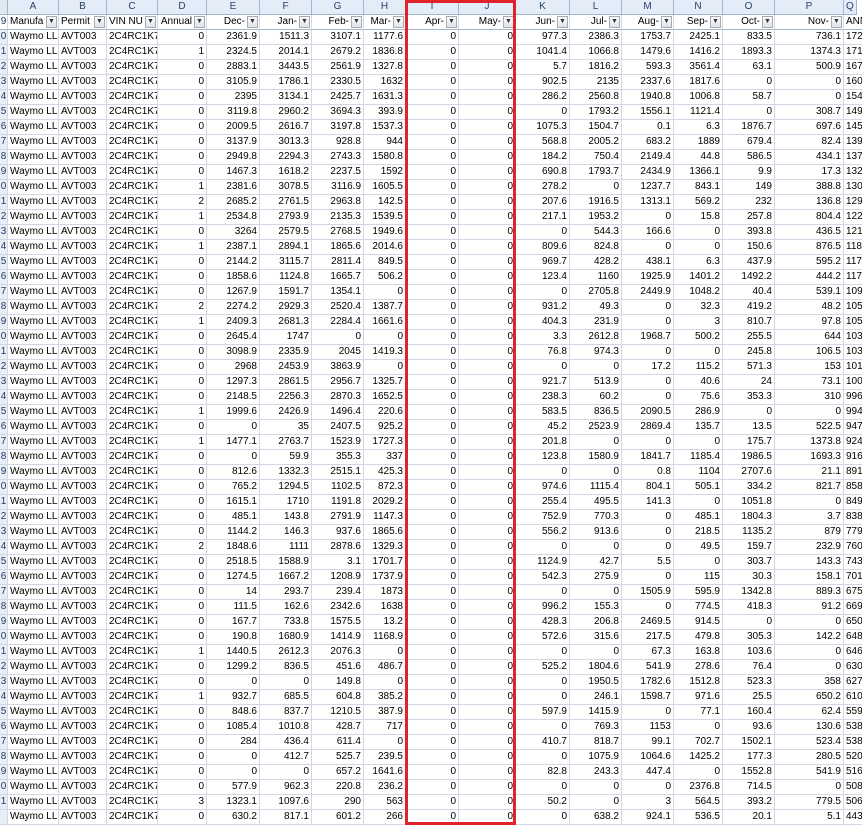 This screenshot has height=827, width=862. I want to click on data-cell: 40.6, so click(698, 382).